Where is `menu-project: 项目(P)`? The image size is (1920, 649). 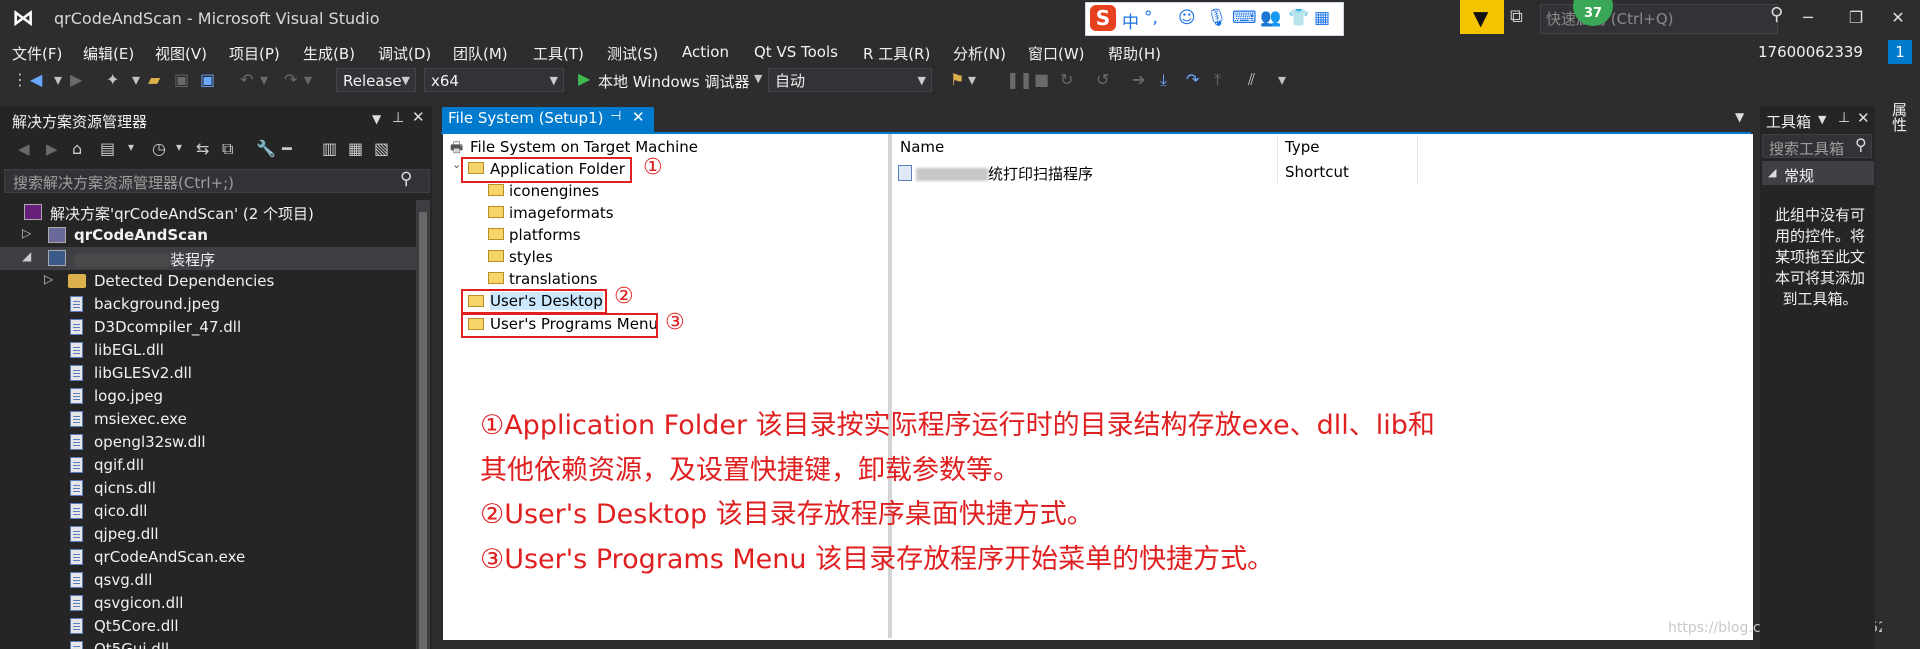 menu-project: 项目(P) is located at coordinates (254, 53).